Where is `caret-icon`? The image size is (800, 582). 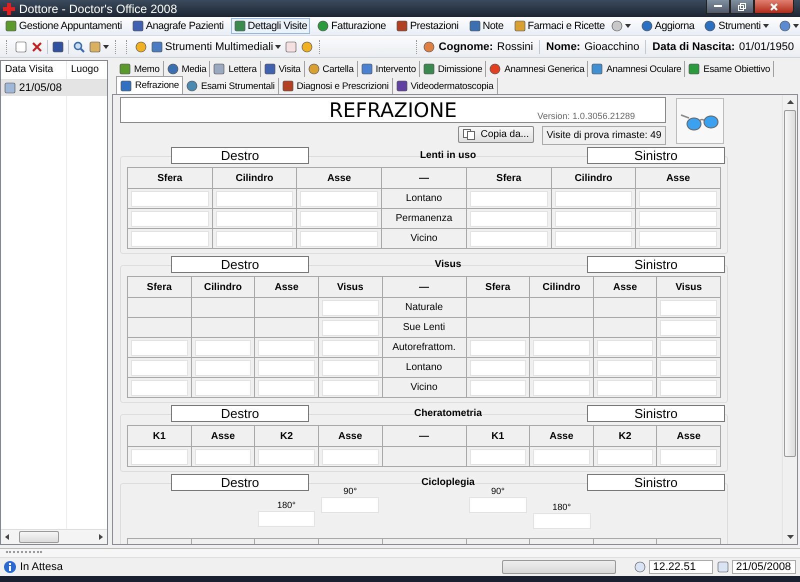
caret-icon is located at coordinates (106, 46).